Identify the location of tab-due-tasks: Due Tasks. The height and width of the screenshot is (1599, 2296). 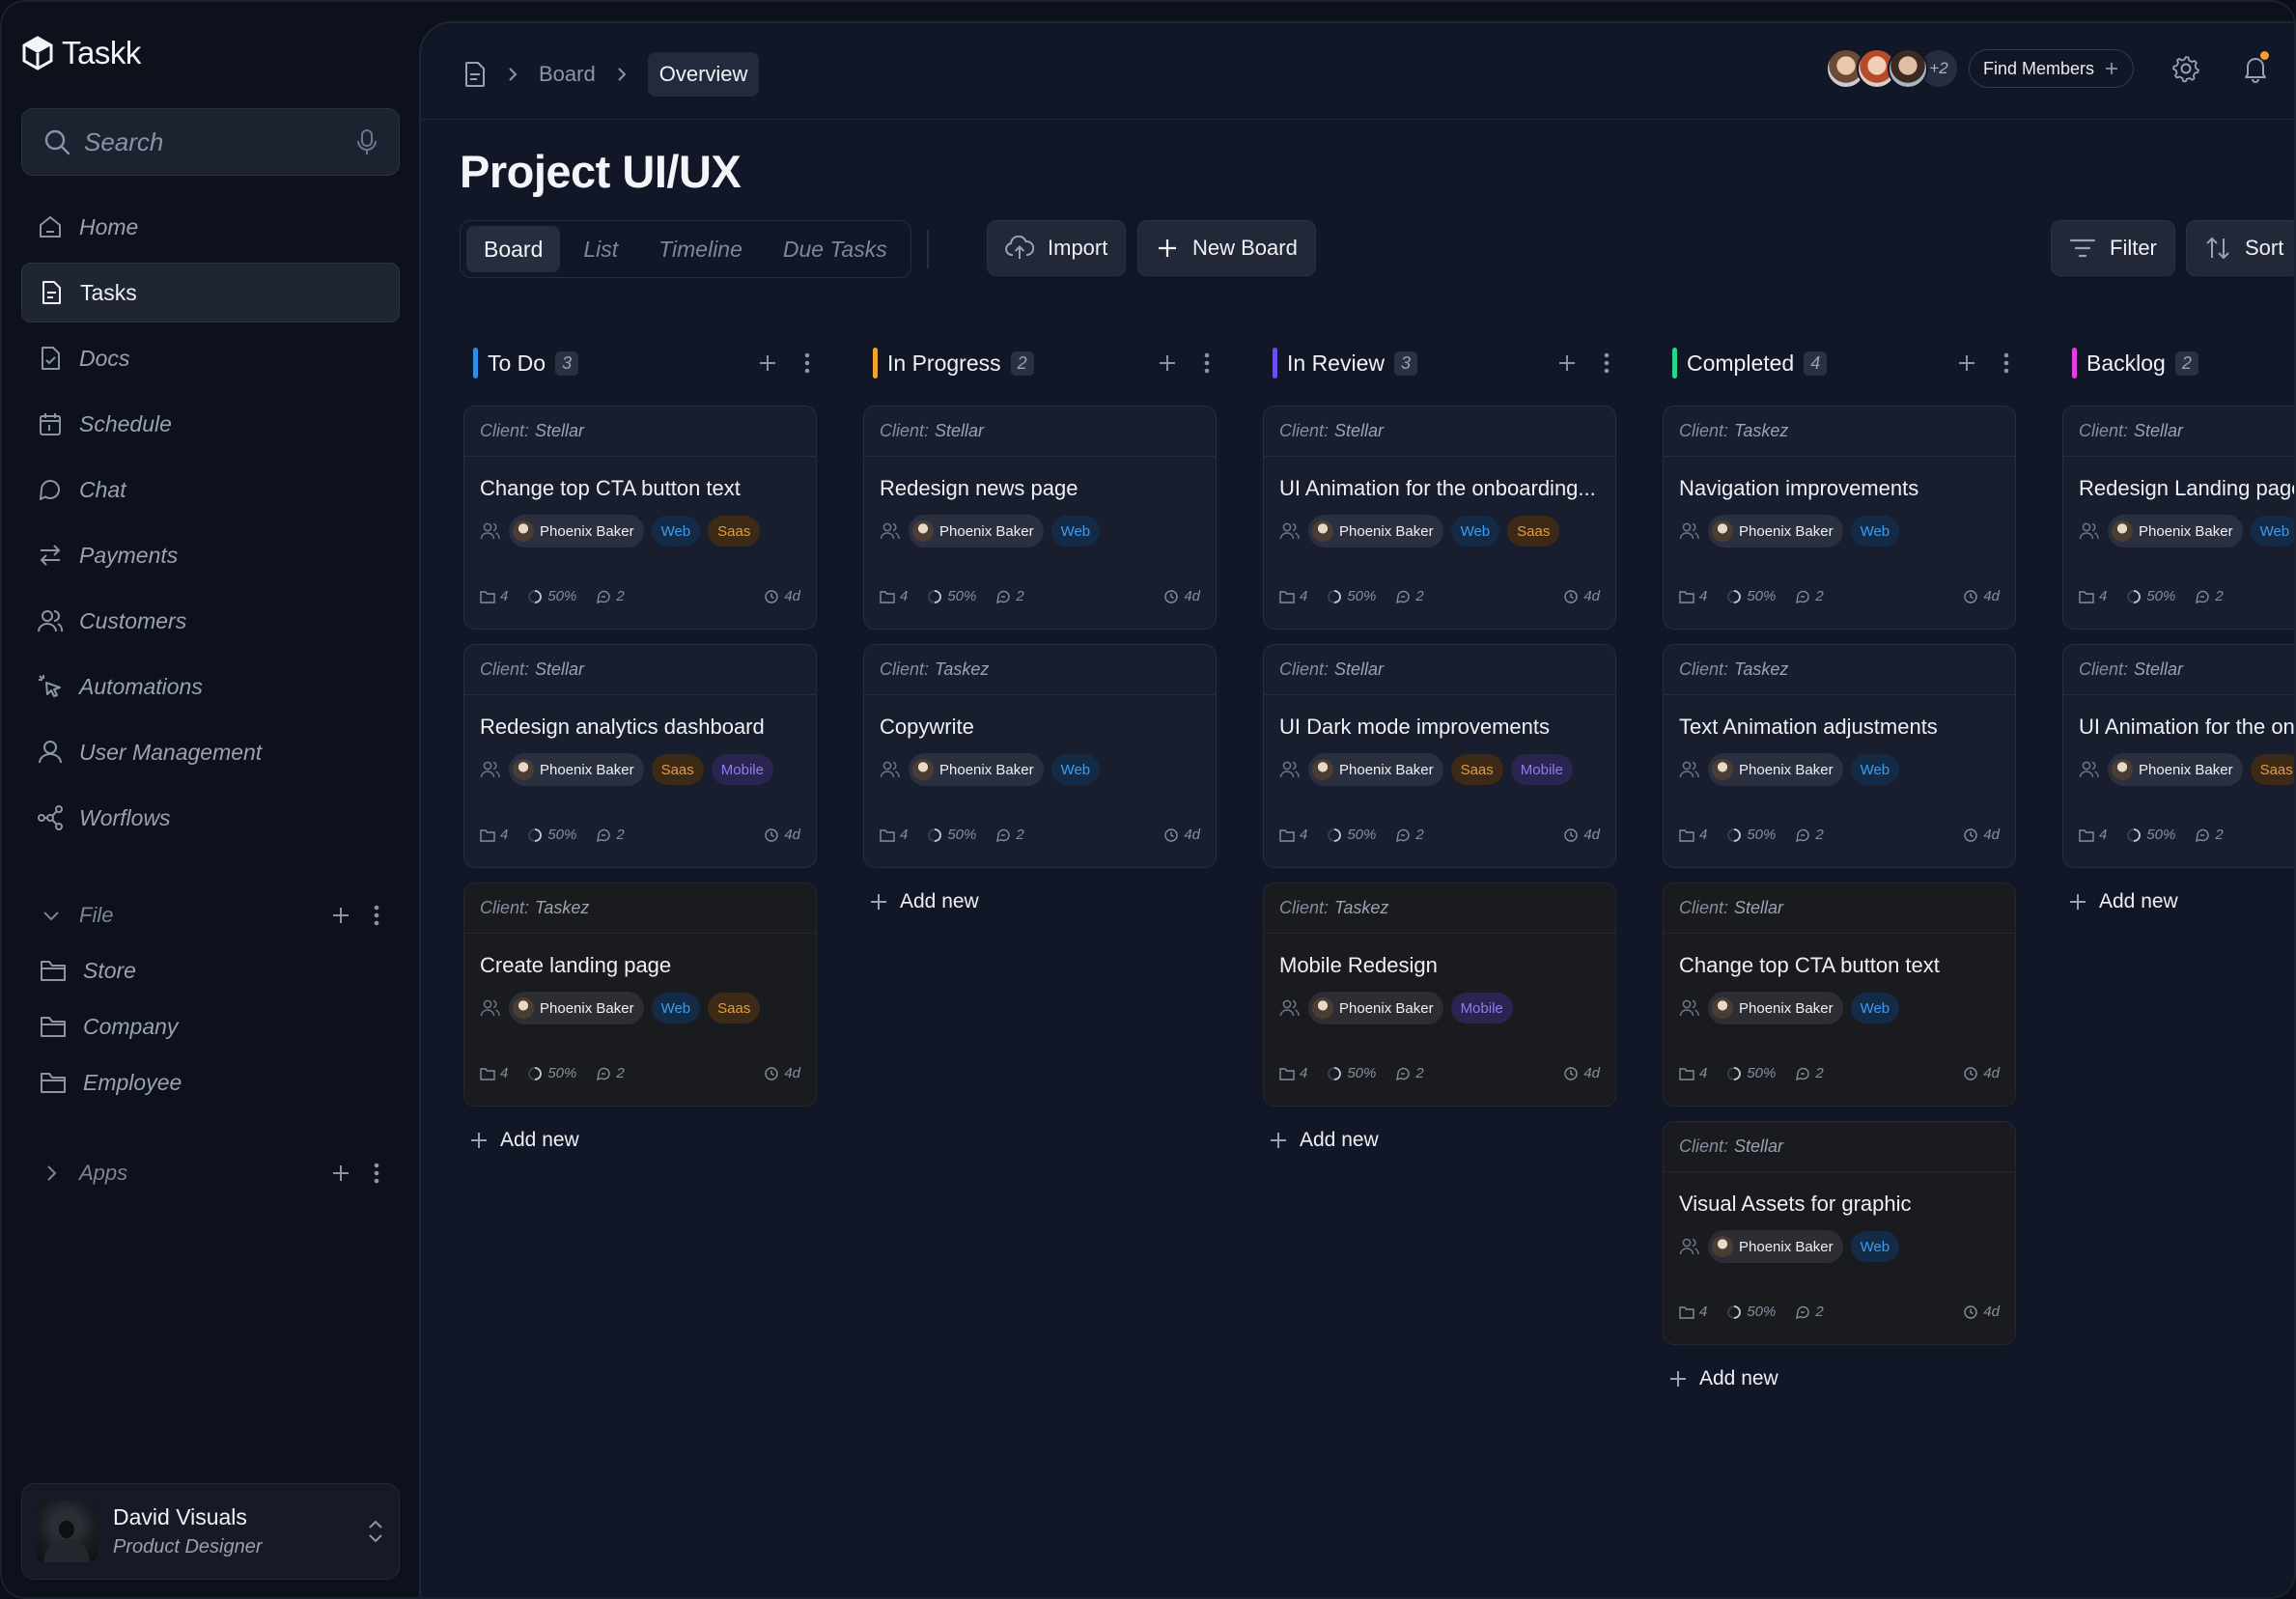
(836, 249).